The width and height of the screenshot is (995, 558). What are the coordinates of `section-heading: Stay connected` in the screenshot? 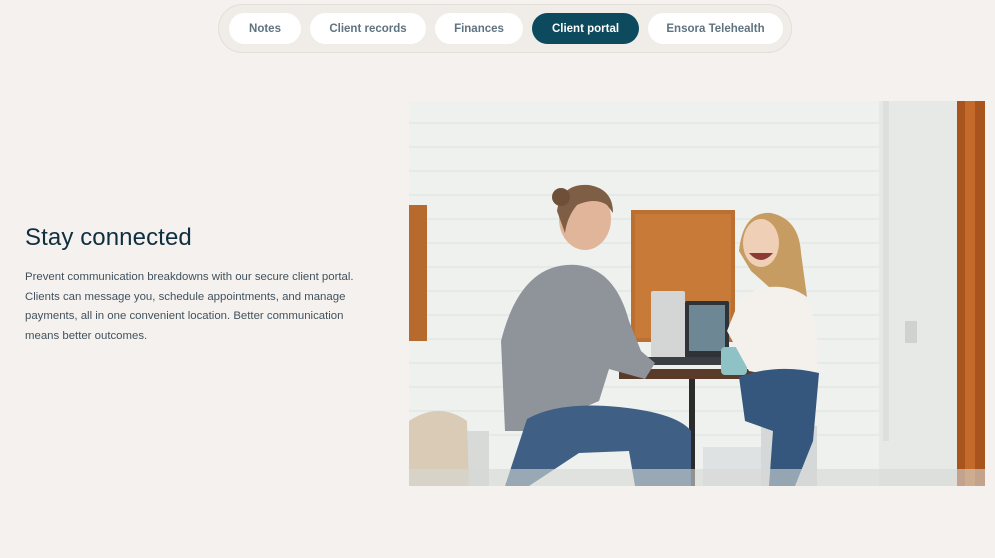 It's located at (108, 237).